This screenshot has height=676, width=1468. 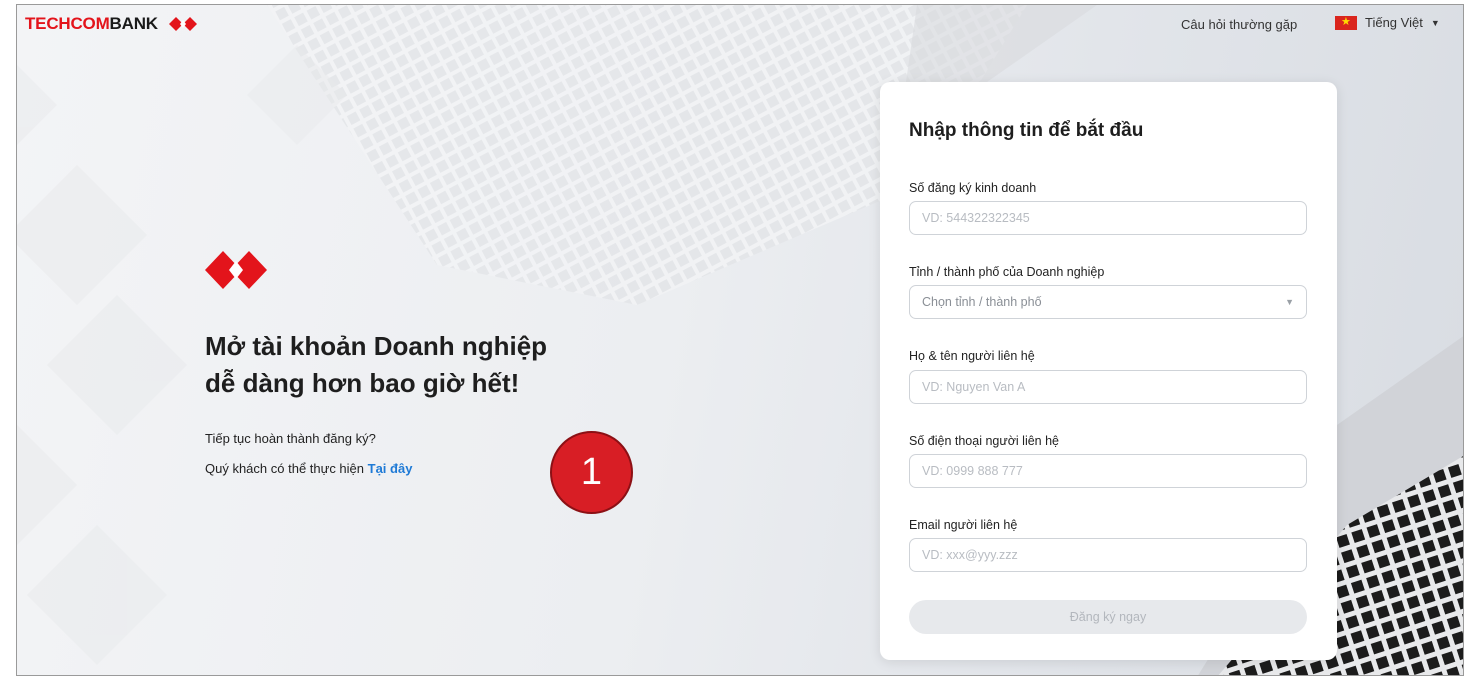 What do you see at coordinates (1239, 24) in the screenshot?
I see `faq-link: Câu hỏi thường gặp` at bounding box center [1239, 24].